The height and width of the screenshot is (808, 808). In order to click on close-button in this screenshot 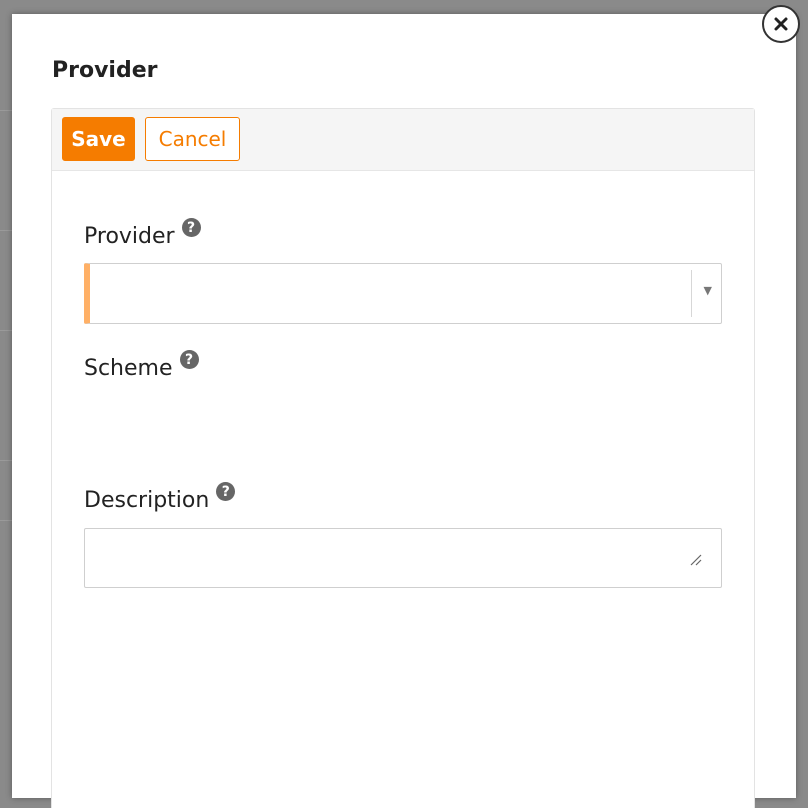, I will do `click(781, 24)`.